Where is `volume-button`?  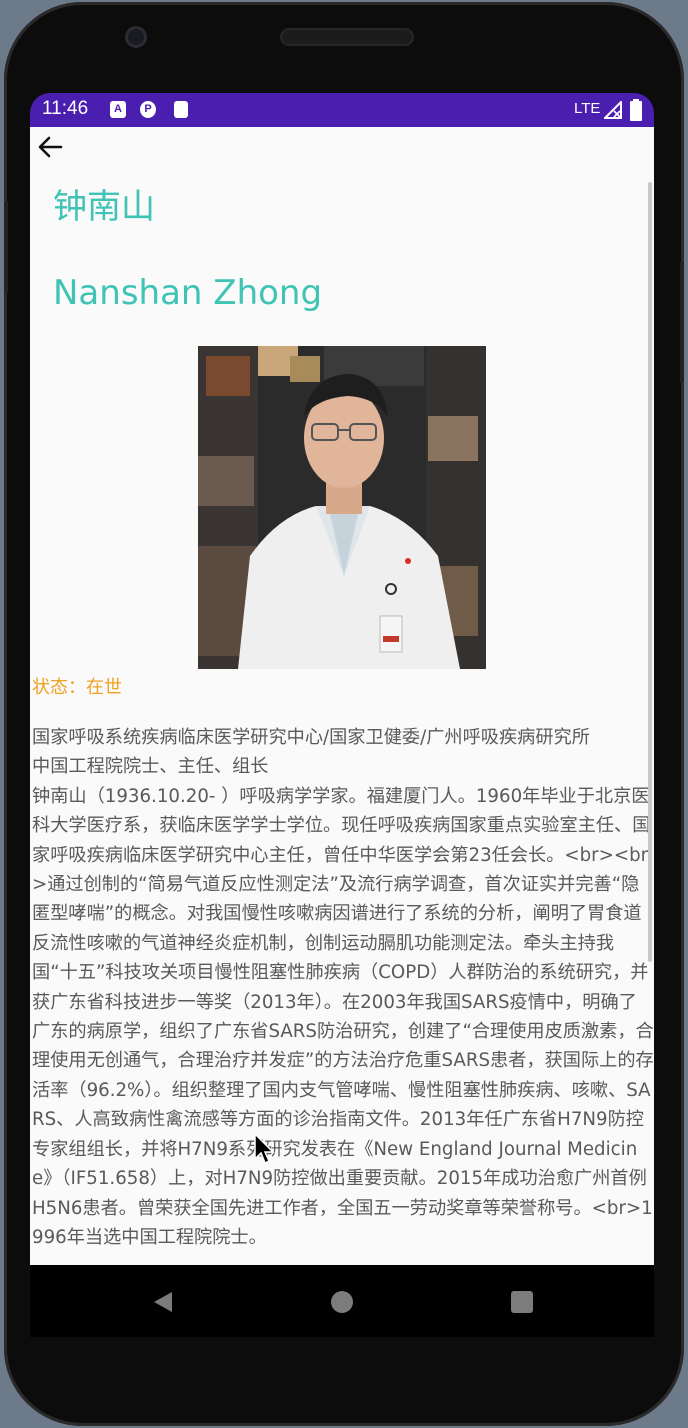 volume-button is located at coordinates (6, 247).